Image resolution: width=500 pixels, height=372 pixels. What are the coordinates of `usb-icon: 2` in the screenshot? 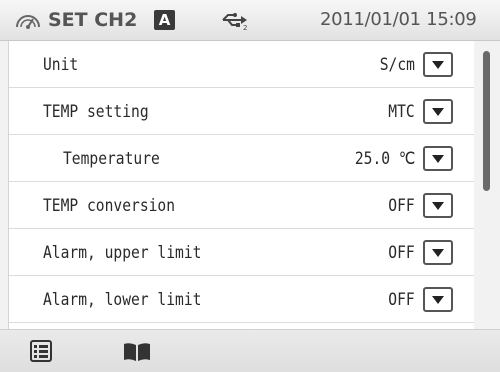 It's located at (234, 22).